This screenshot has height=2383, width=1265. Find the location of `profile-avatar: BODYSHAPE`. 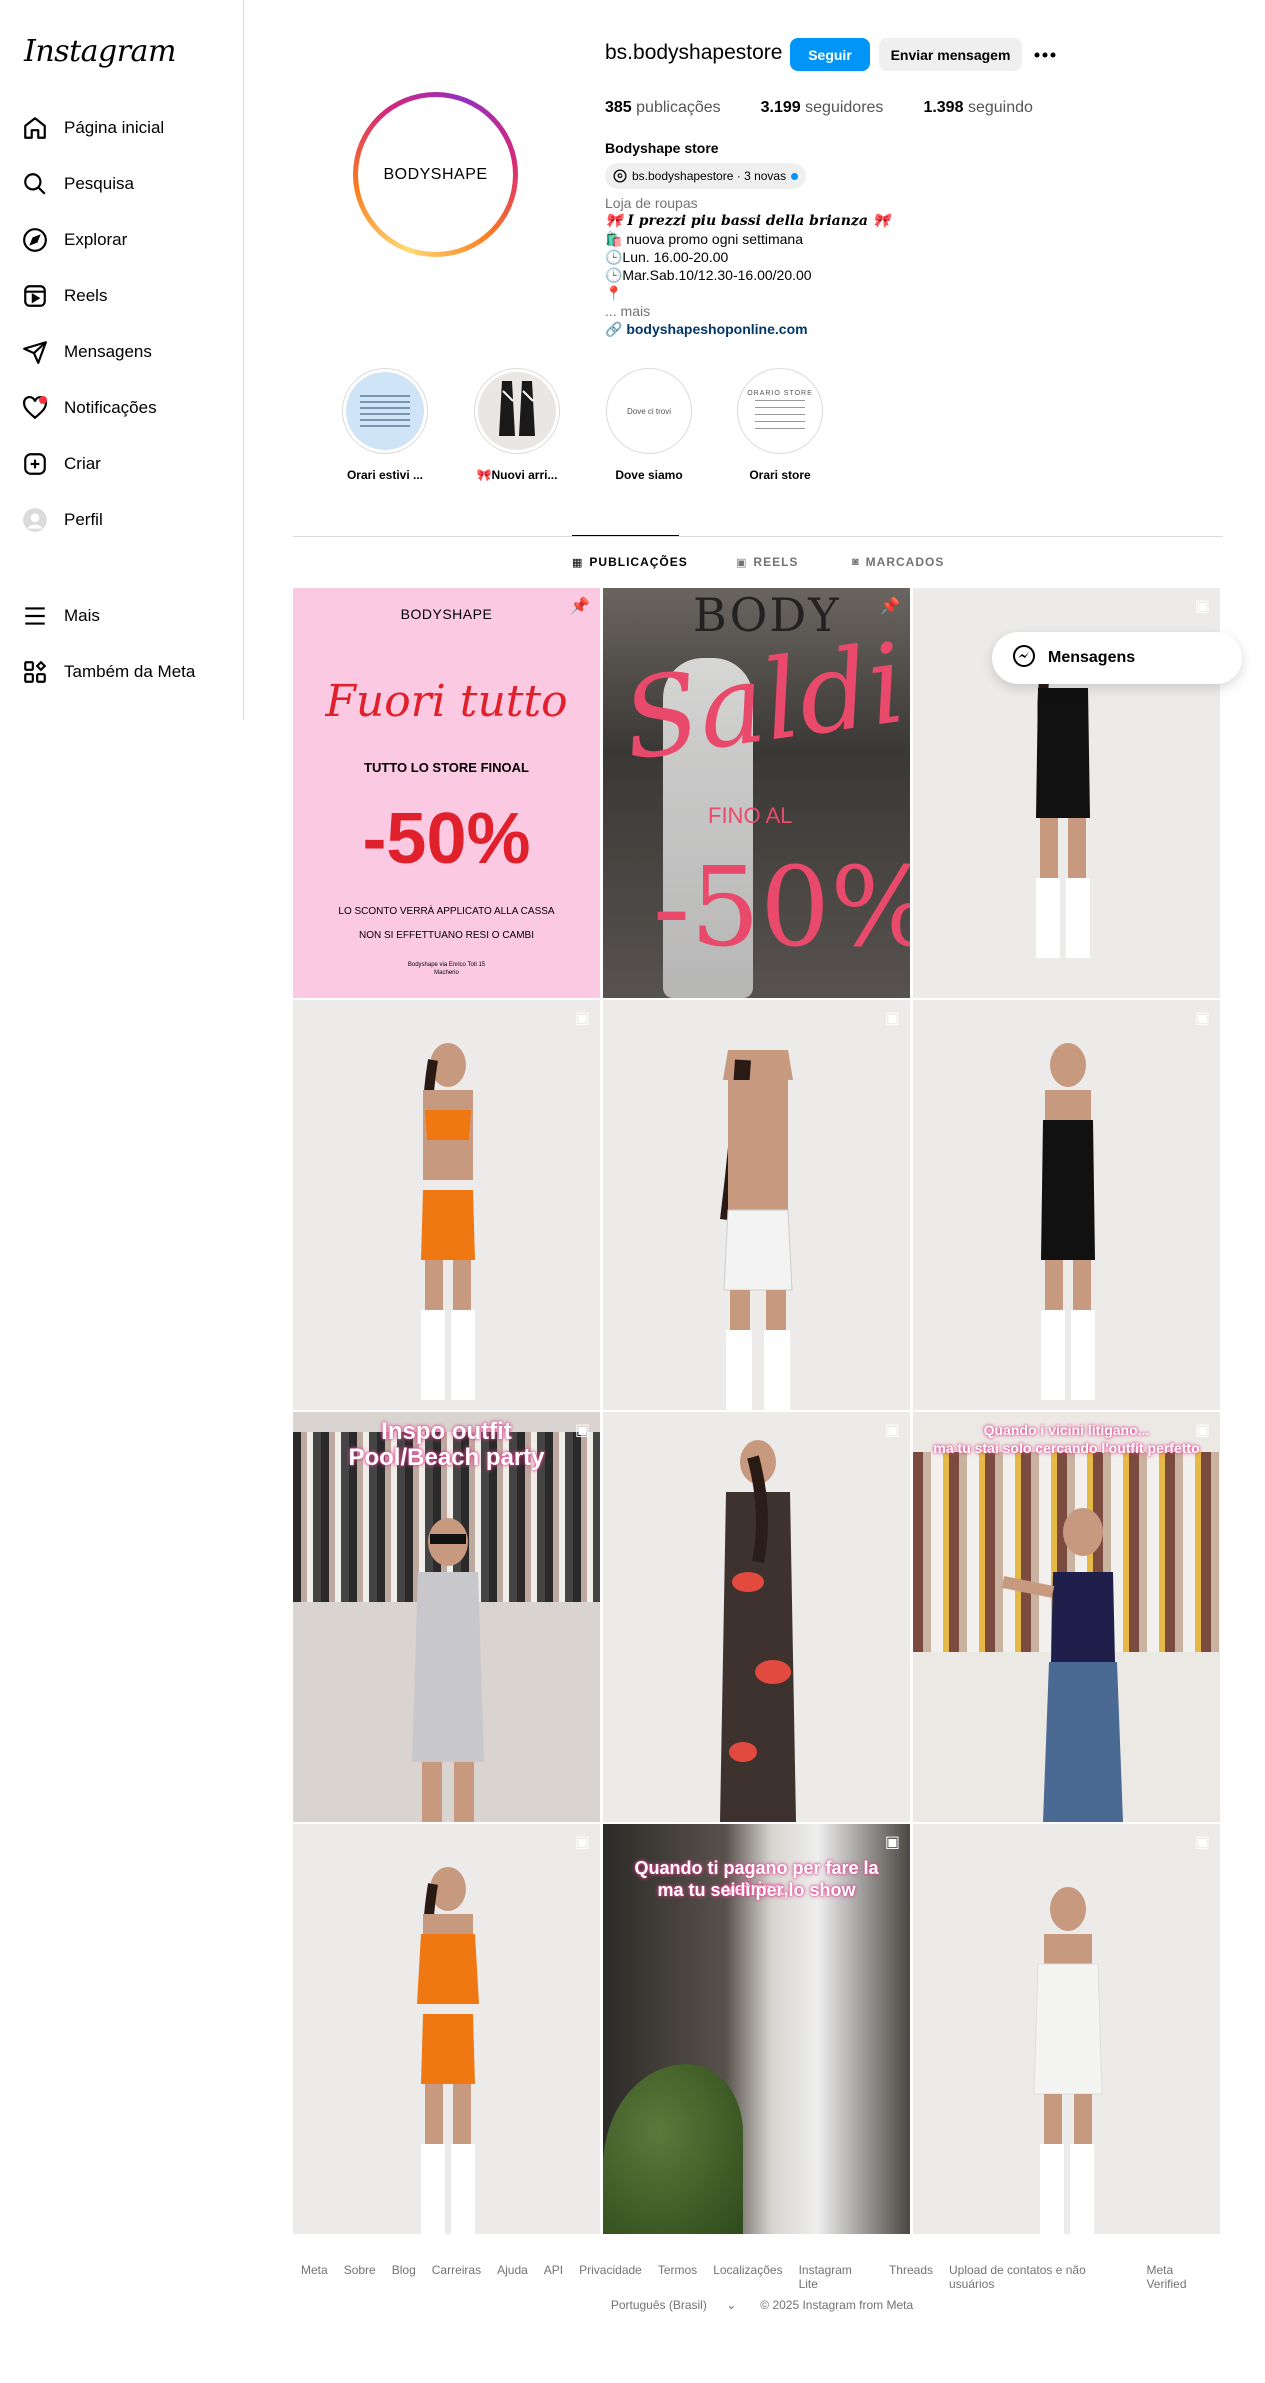

profile-avatar: BODYSHAPE is located at coordinates (435, 174).